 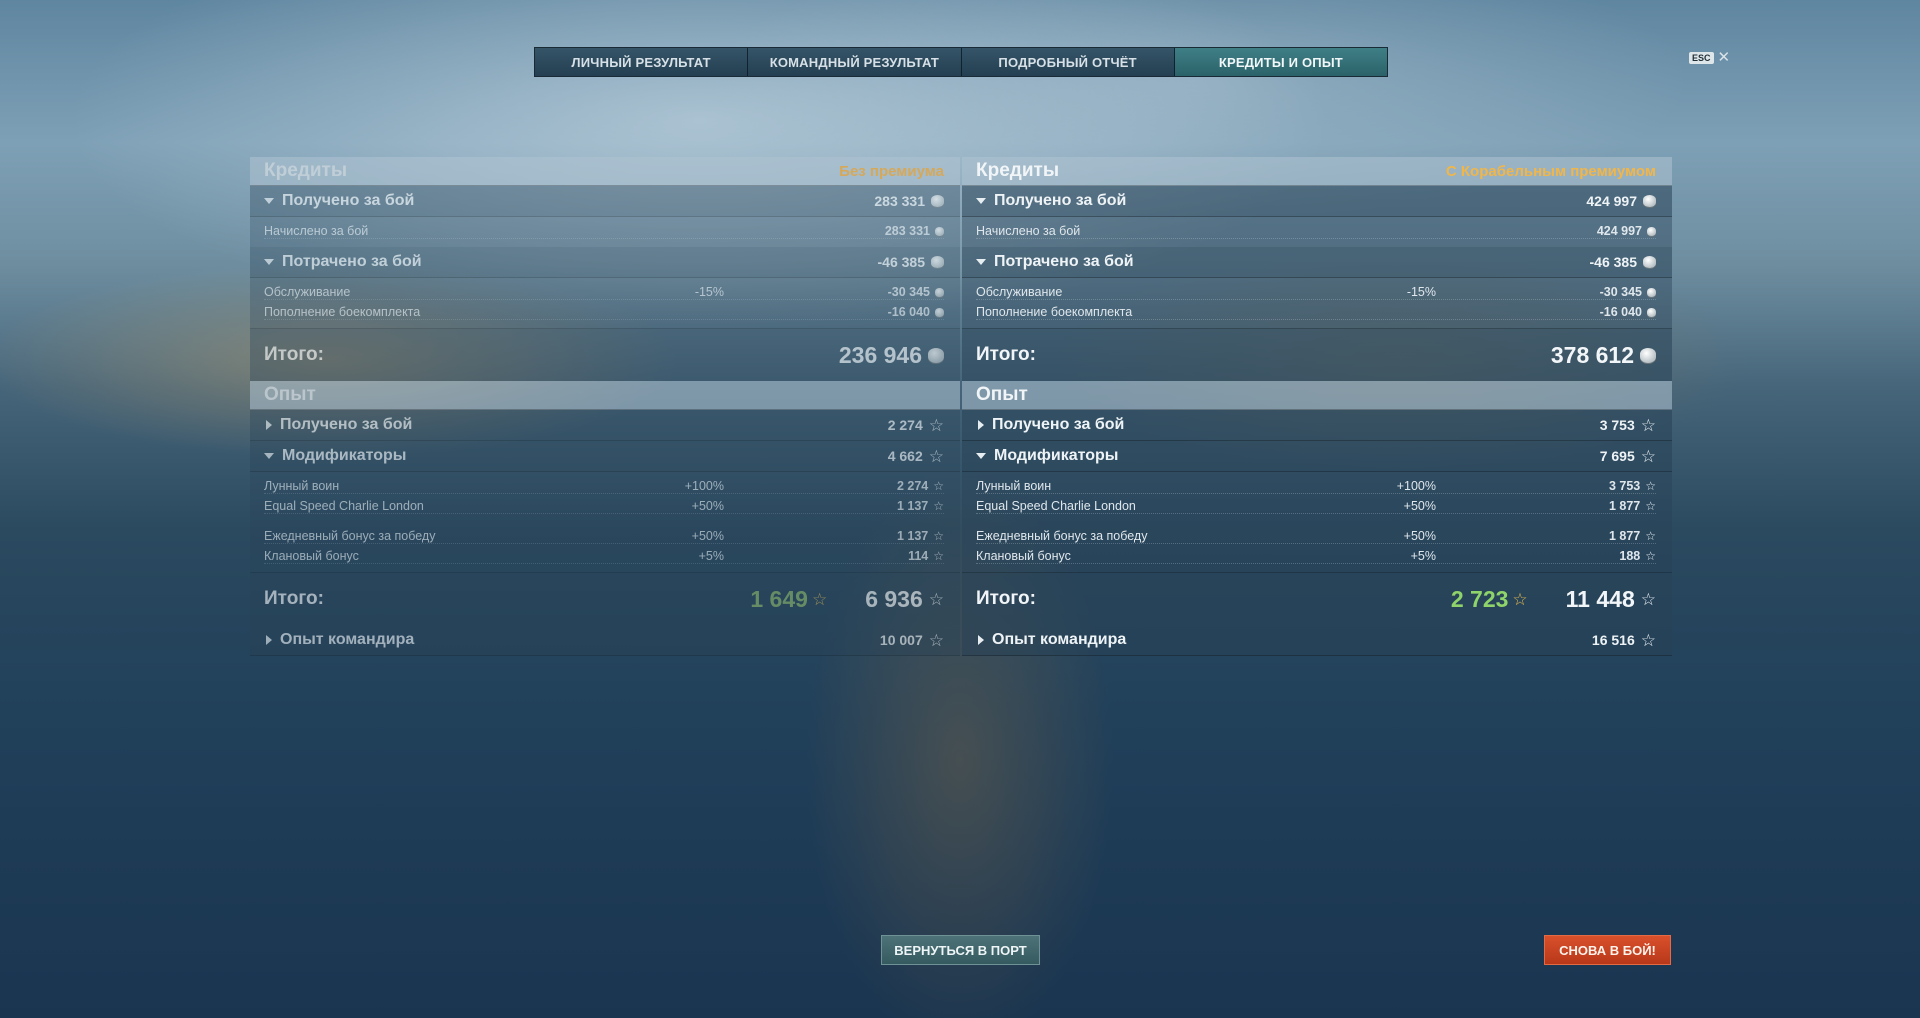 What do you see at coordinates (347, 639) in the screenshot?
I see `commander-xp-label: Опыт командира` at bounding box center [347, 639].